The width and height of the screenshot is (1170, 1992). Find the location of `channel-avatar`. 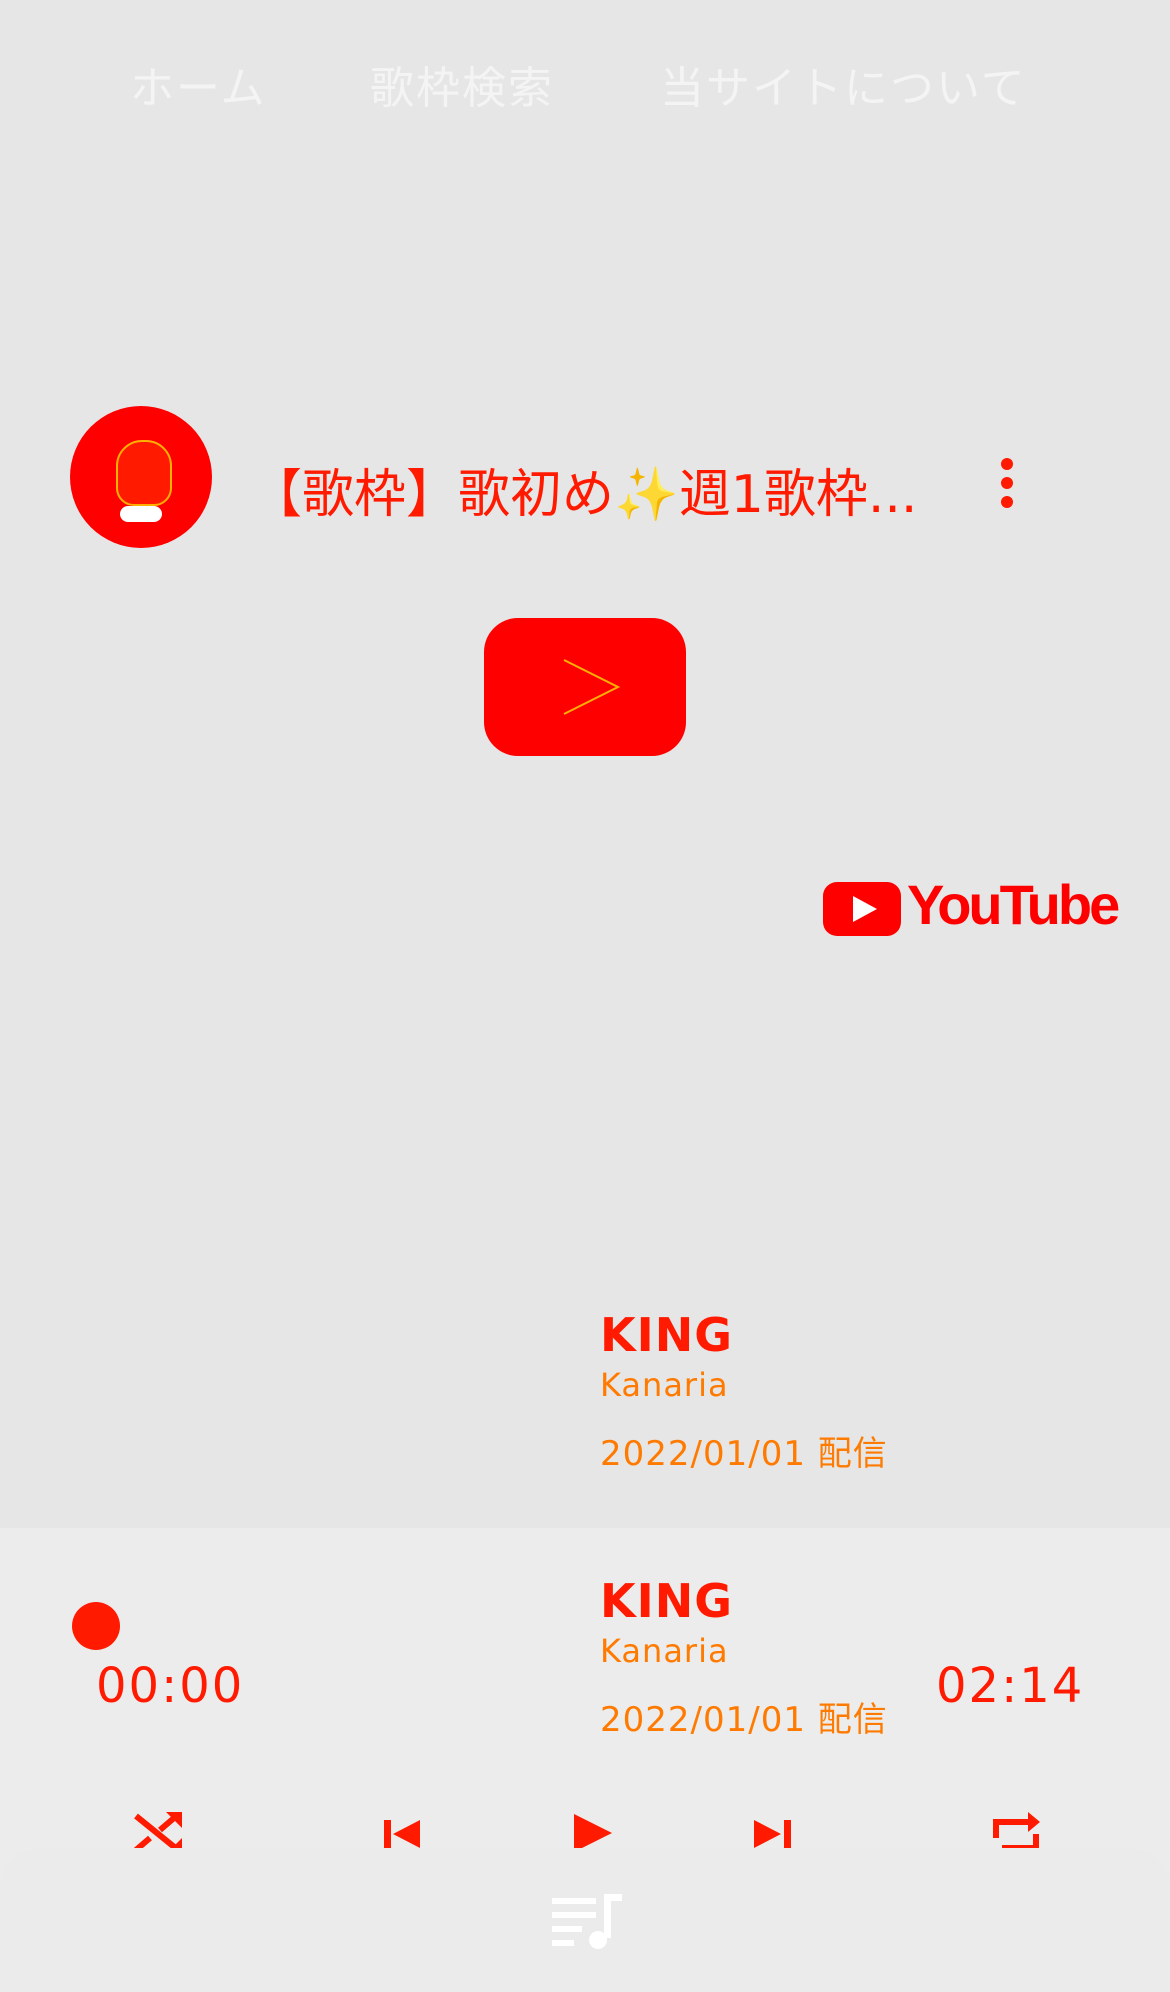

channel-avatar is located at coordinates (141, 477).